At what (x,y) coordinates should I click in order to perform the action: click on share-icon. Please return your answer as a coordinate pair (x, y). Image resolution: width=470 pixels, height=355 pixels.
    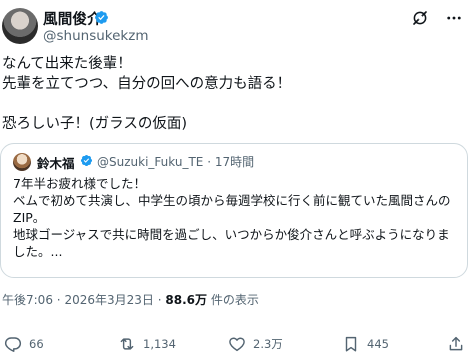
    Looking at the image, I should click on (456, 343).